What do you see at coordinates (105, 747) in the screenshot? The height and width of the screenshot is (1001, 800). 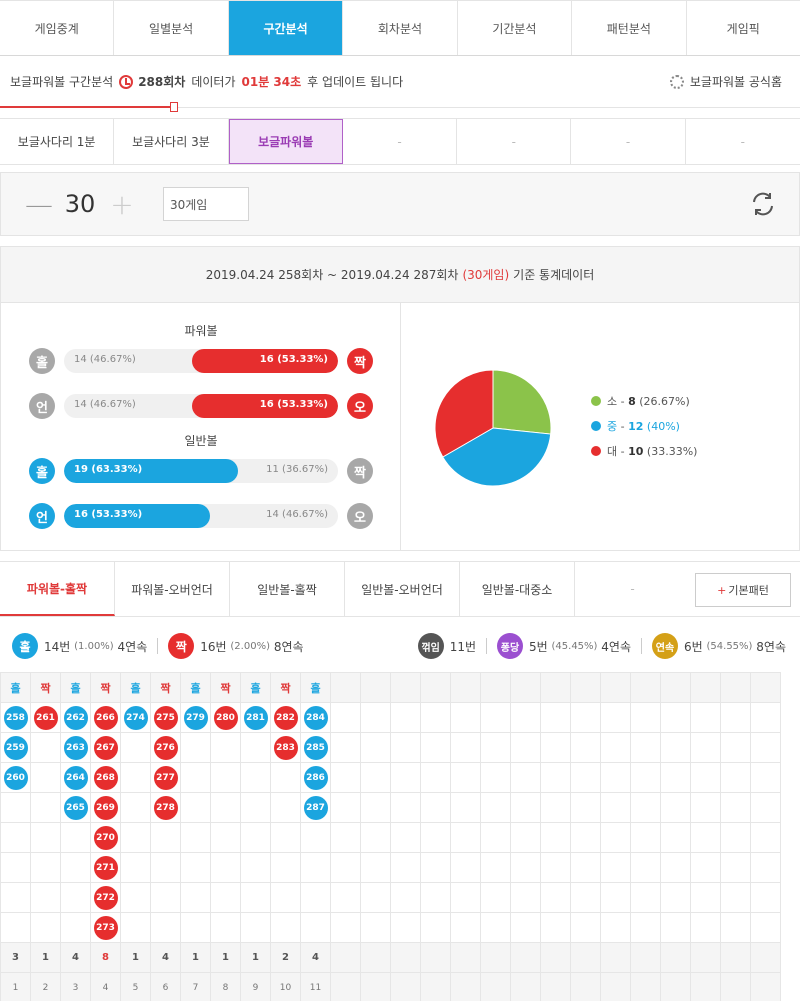 I see `grid-cell: 267` at bounding box center [105, 747].